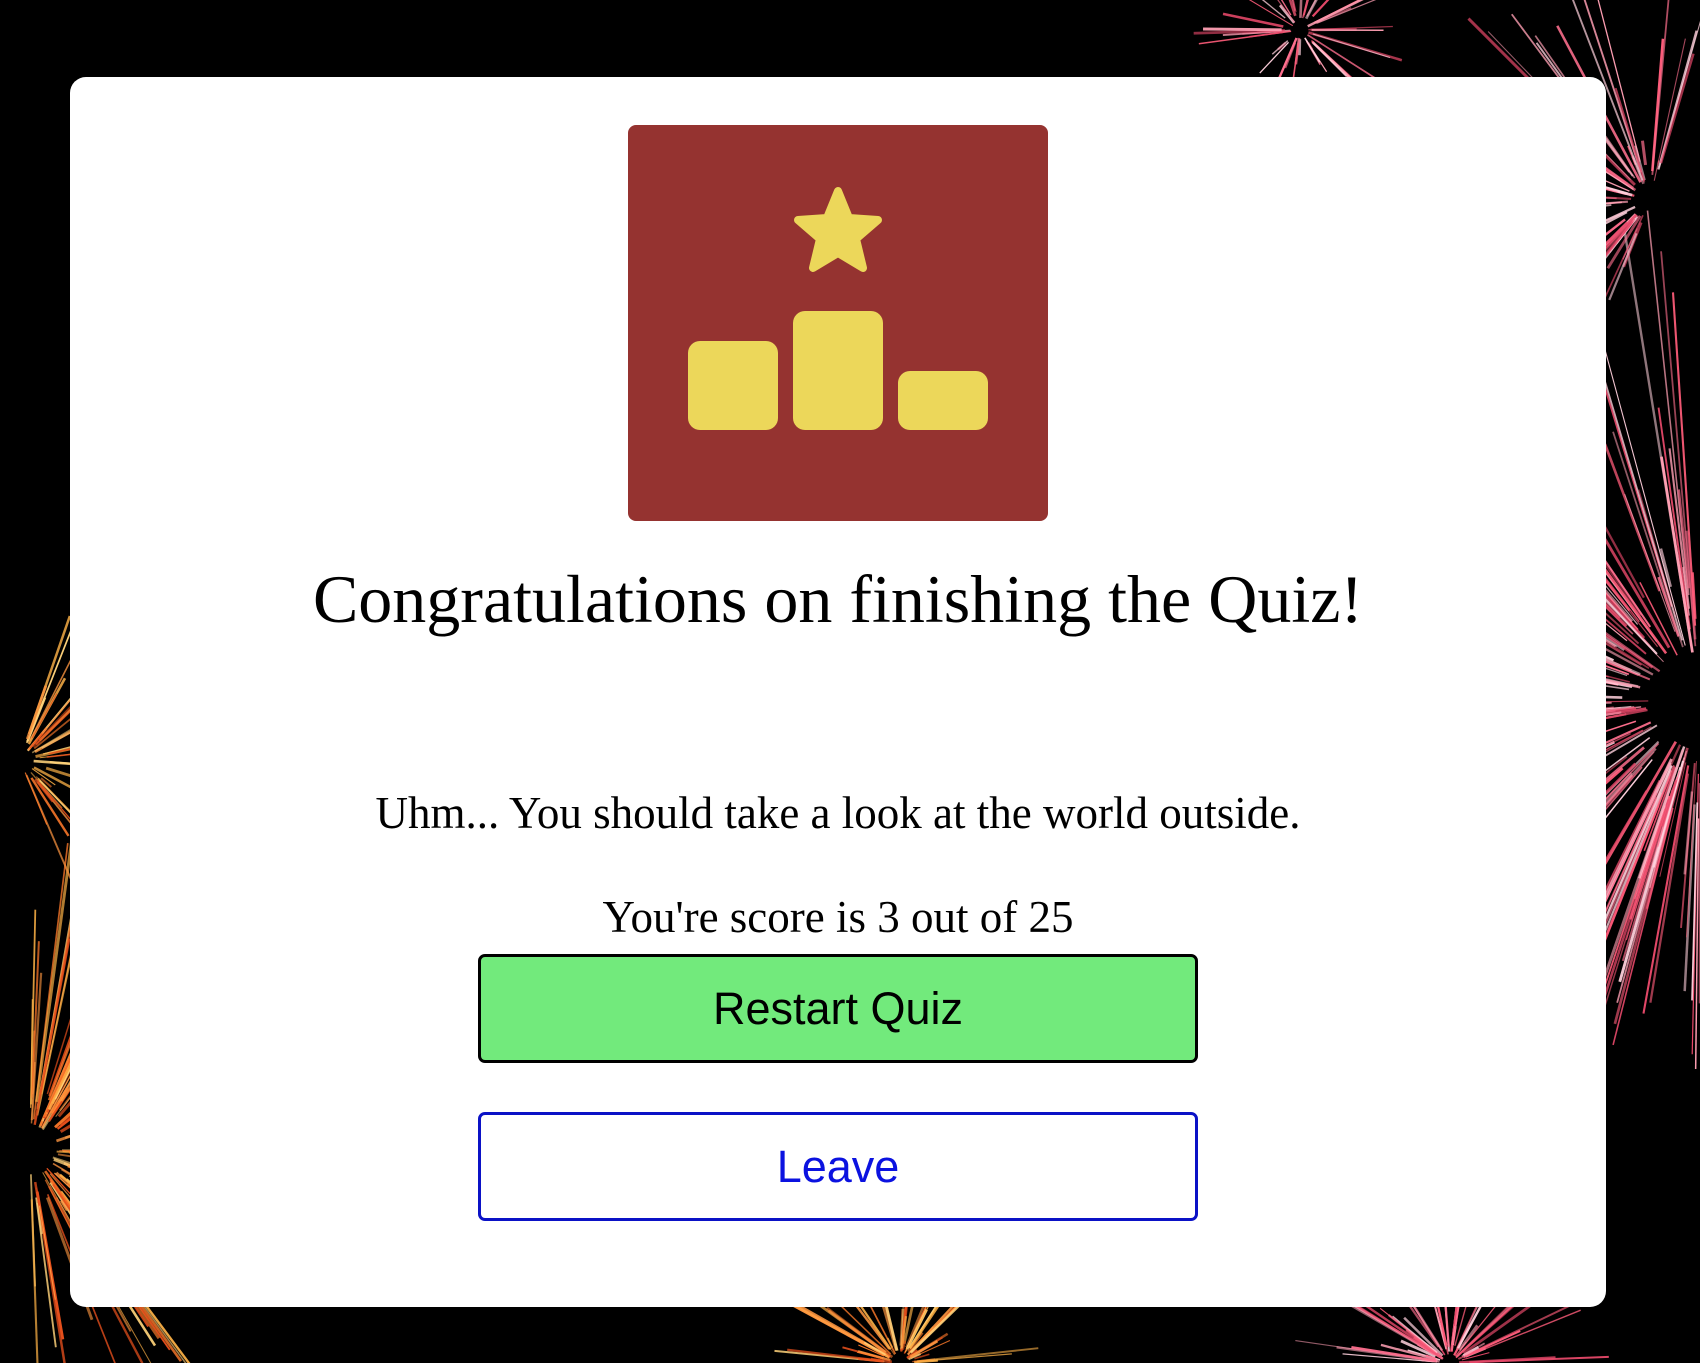  What do you see at coordinates (838, 599) in the screenshot?
I see `congratulations-heading: Congratulations on finishing the Quiz!` at bounding box center [838, 599].